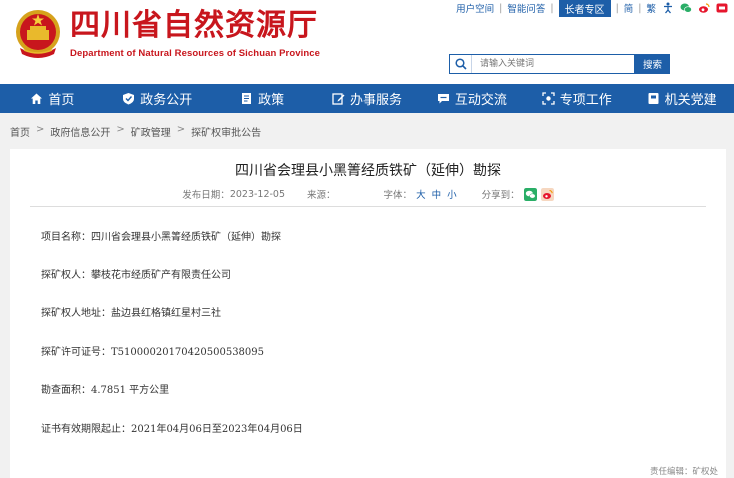 The image size is (734, 478). Describe the element at coordinates (136, 275) in the screenshot. I see `article-paragraph: 探矿权人：攀枝花市经质矿产有限责任公司` at that location.